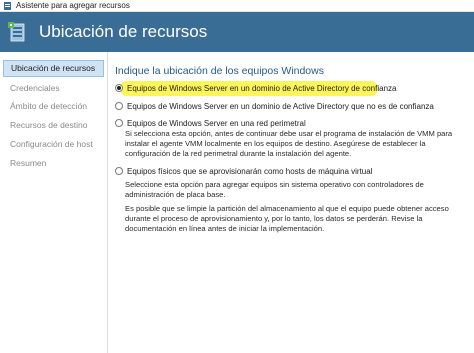  Describe the element at coordinates (123, 31) in the screenshot. I see `page-title: Ubicación de recursos` at that location.